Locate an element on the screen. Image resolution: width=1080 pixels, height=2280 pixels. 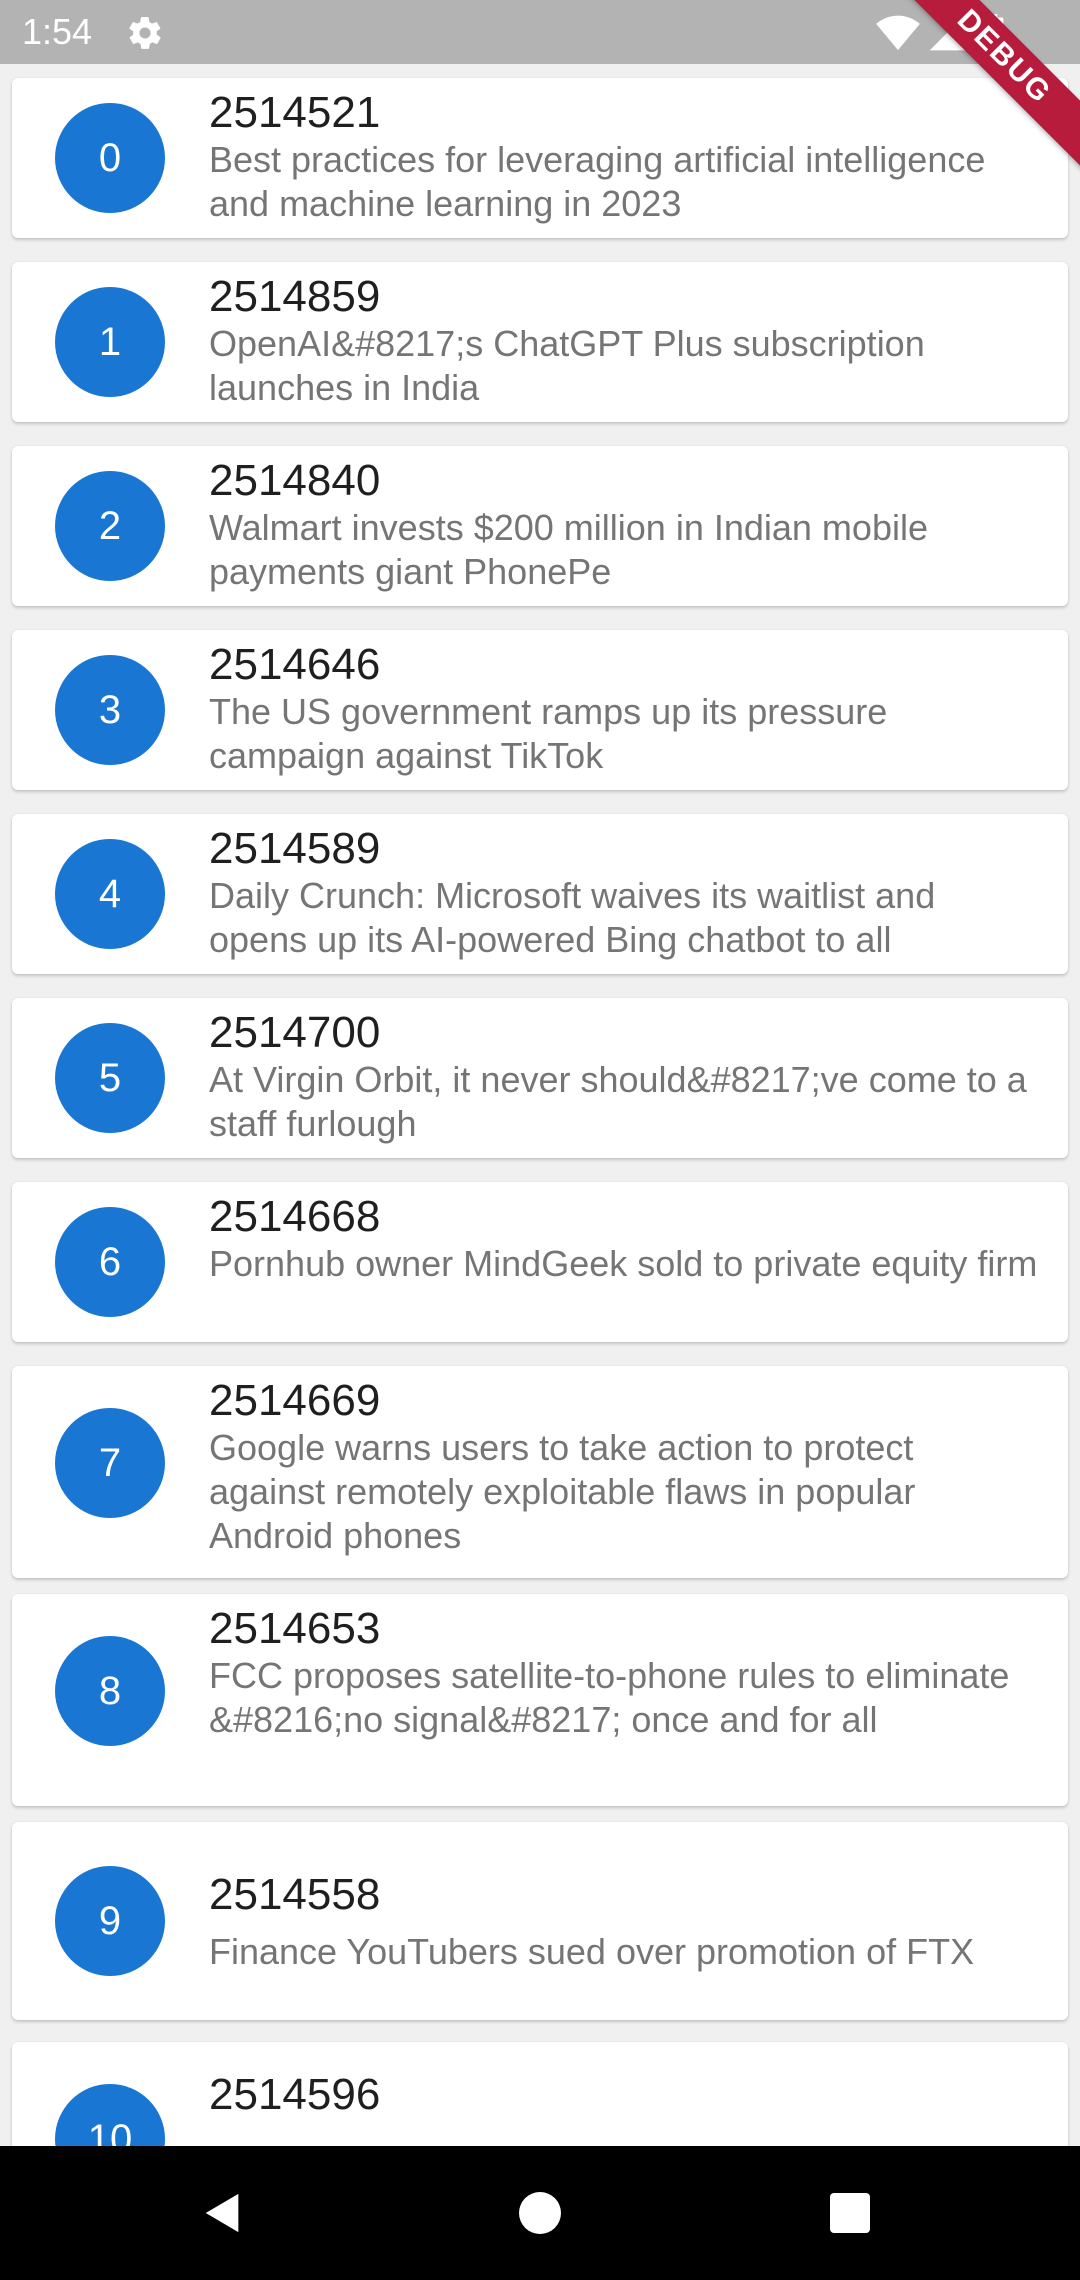
index-avatar: 3 is located at coordinates (110, 710).